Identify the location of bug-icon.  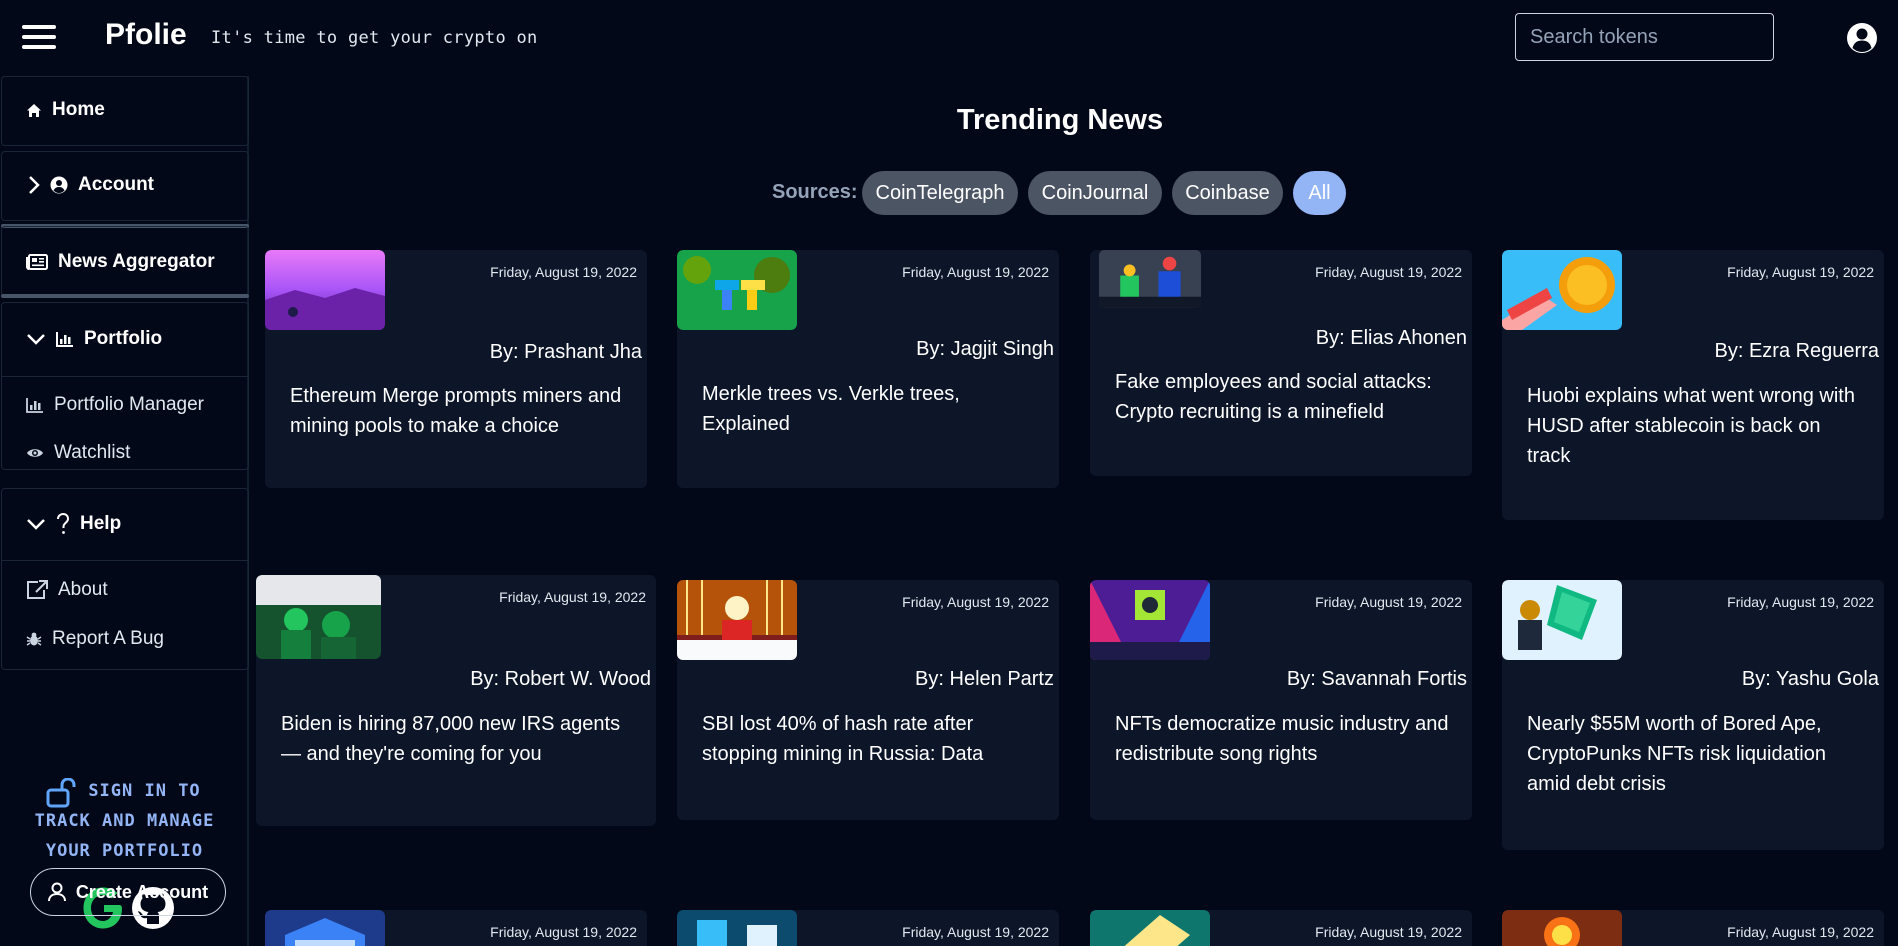
(34, 639).